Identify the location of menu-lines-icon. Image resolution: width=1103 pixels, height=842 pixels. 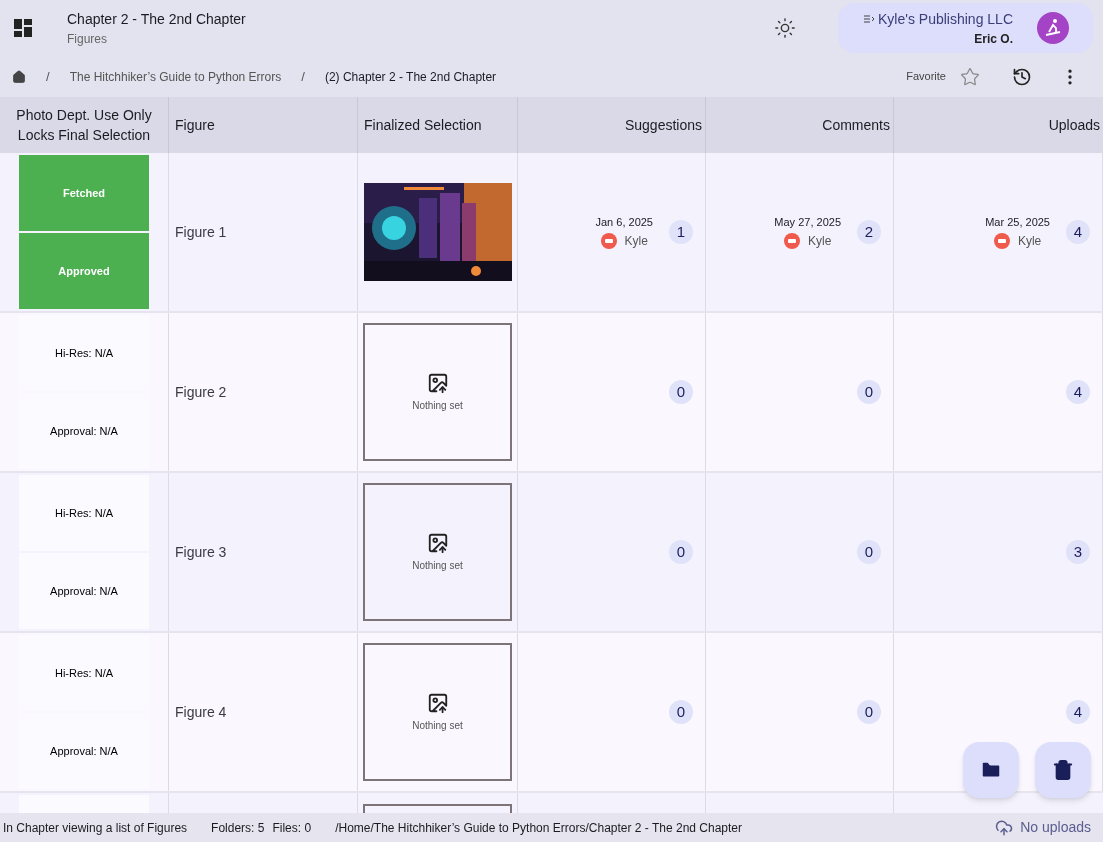
(869, 19).